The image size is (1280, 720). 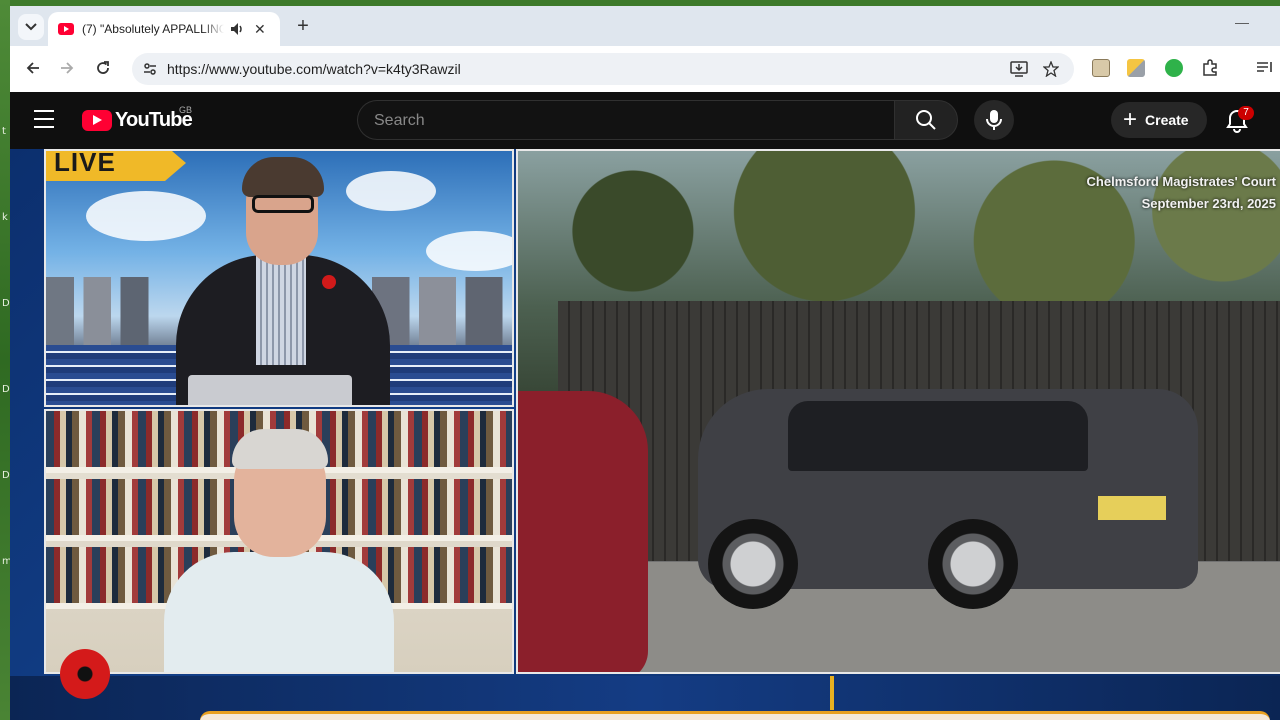 I want to click on tab-search-button, so click(x=31, y=27).